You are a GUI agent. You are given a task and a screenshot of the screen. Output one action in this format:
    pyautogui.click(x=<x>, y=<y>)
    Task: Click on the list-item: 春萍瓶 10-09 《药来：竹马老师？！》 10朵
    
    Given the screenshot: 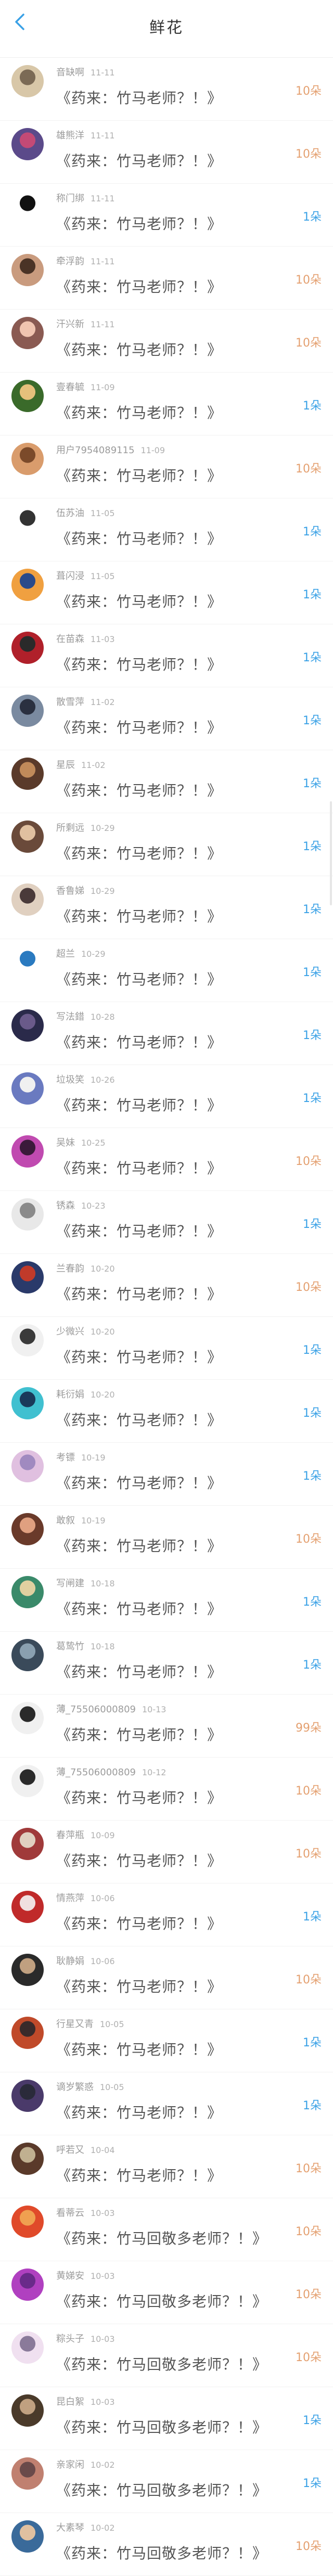 What is the action you would take?
    pyautogui.click(x=166, y=1852)
    